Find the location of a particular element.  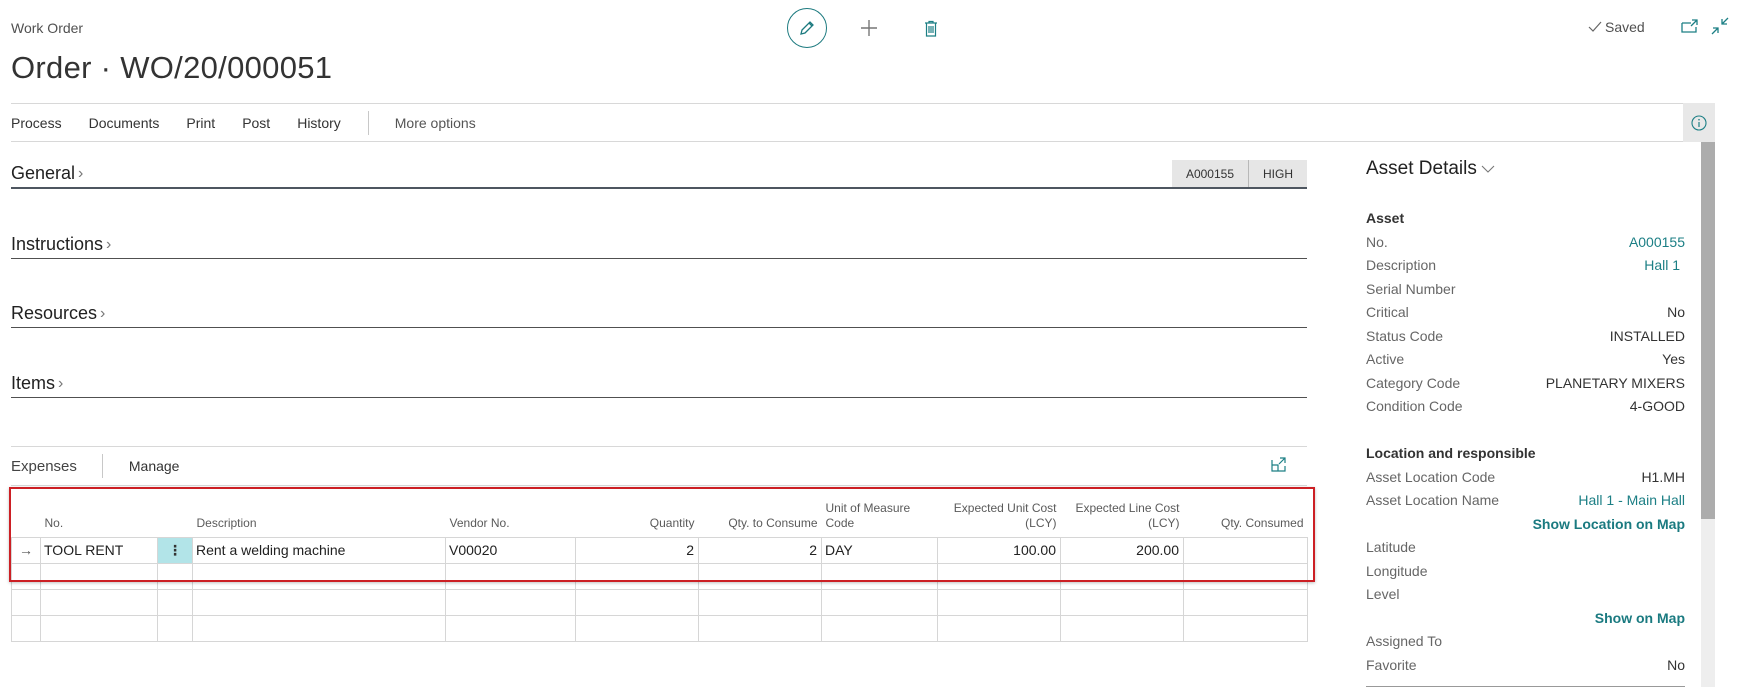

column-header-unit-of-measure: Unit of Measure Code is located at coordinates (879, 514).